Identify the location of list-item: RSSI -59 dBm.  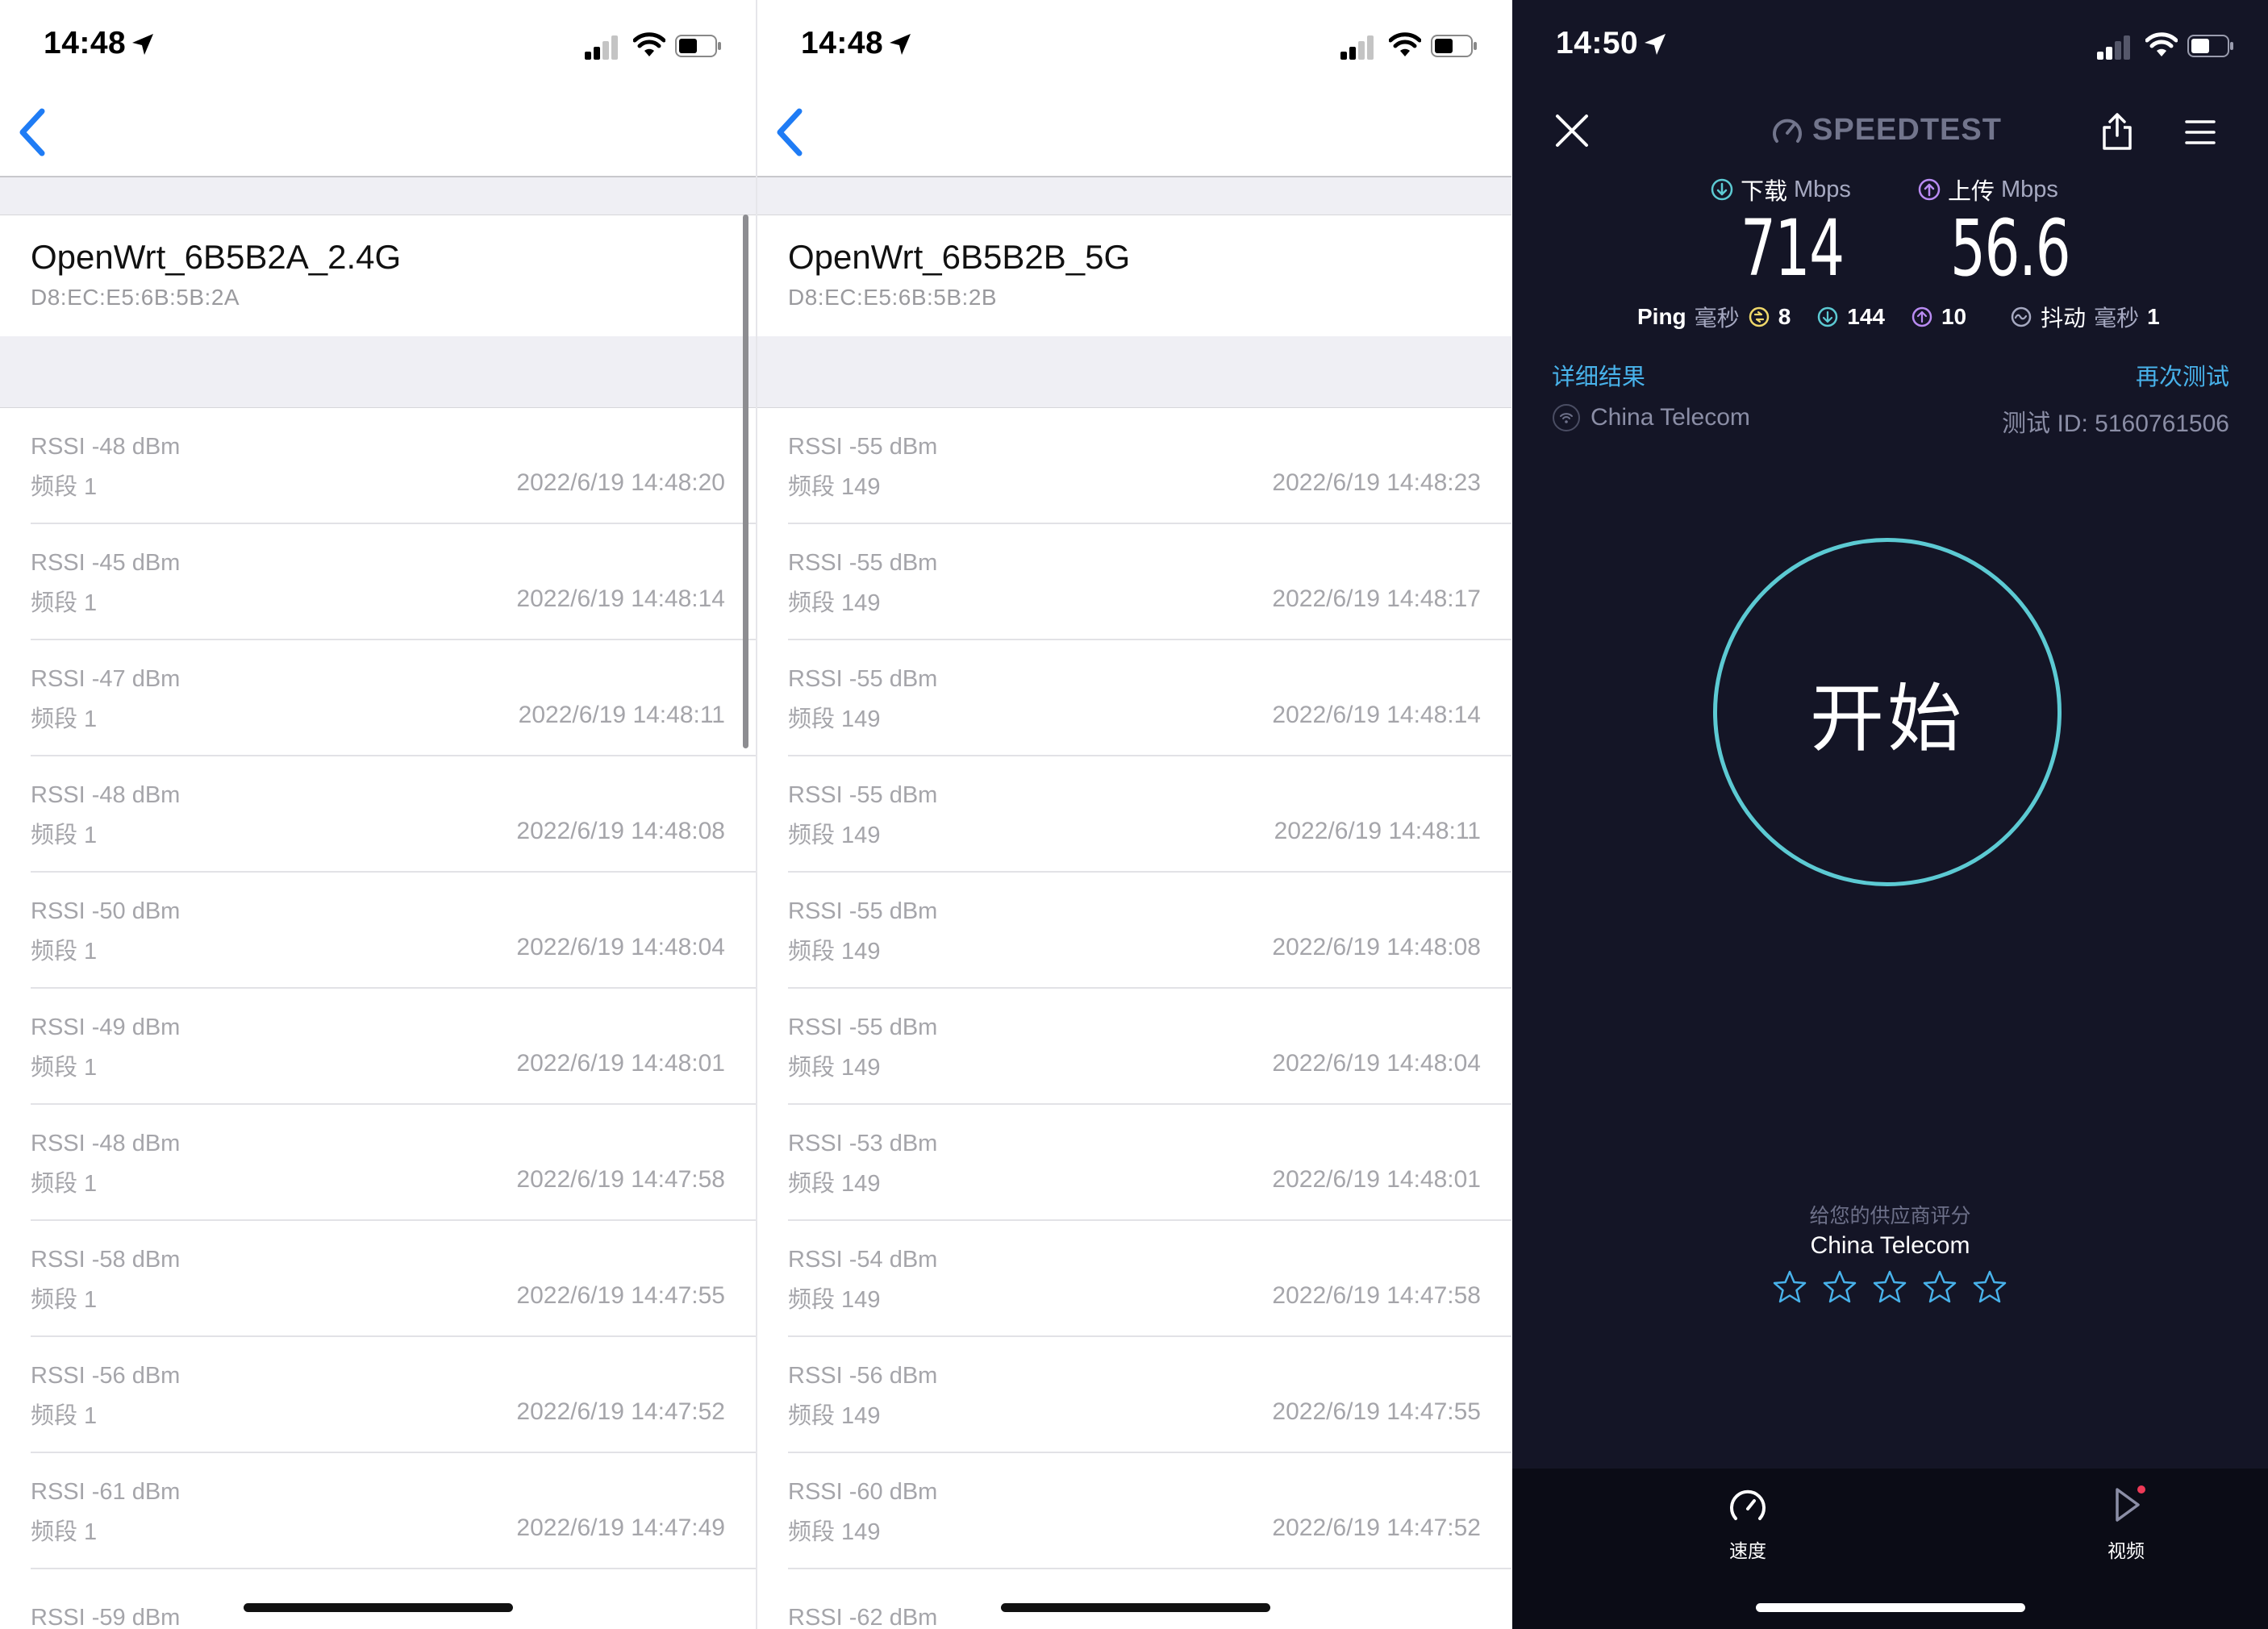
(378, 1599).